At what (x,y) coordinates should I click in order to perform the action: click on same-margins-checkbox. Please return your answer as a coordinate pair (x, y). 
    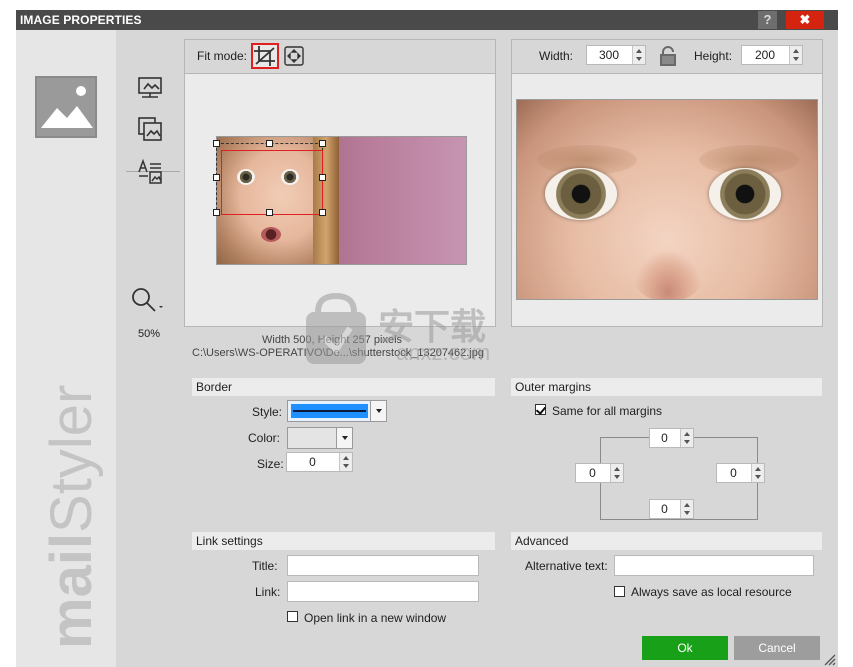
    Looking at the image, I should click on (540, 409).